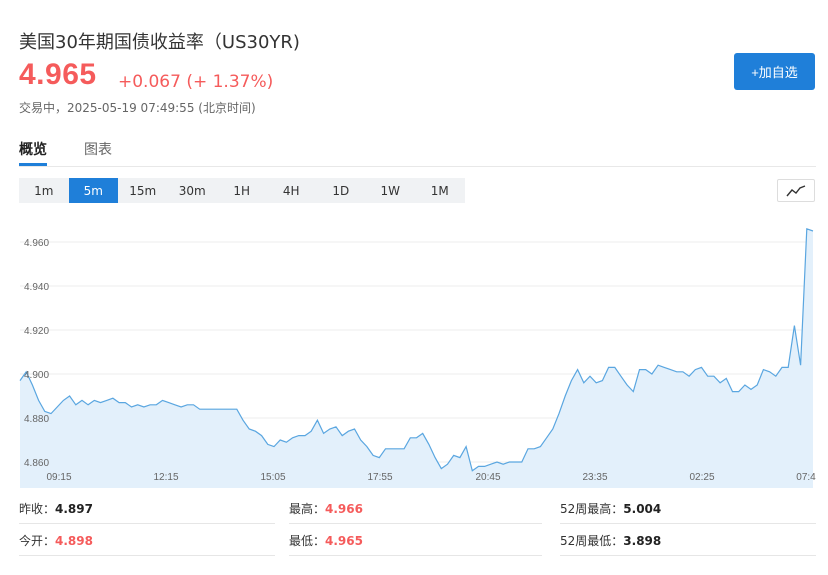 This screenshot has height=575, width=828. I want to click on x-tick-label: 23:35, so click(594, 477).